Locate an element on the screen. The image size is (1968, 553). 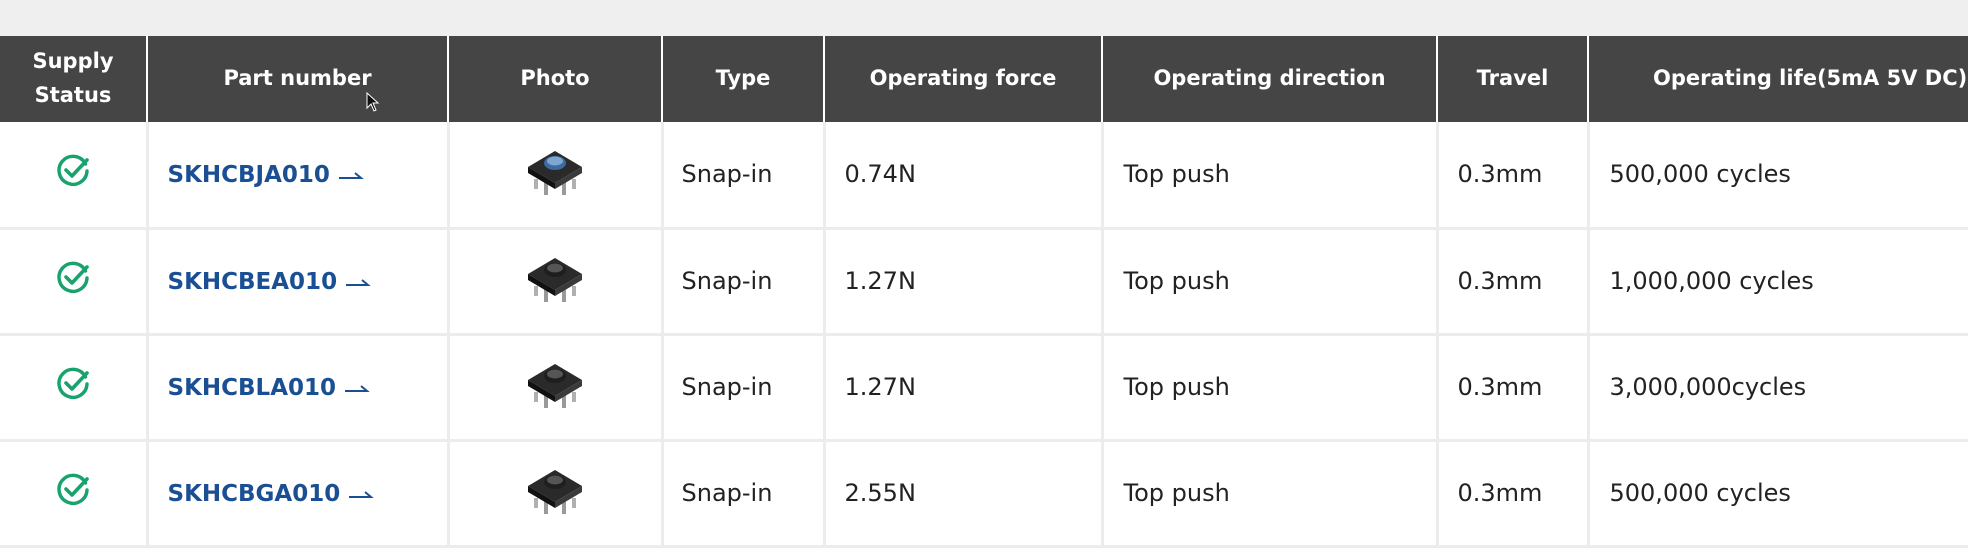
part-number-cell: SKHCBEA010 is located at coordinates (298, 282).